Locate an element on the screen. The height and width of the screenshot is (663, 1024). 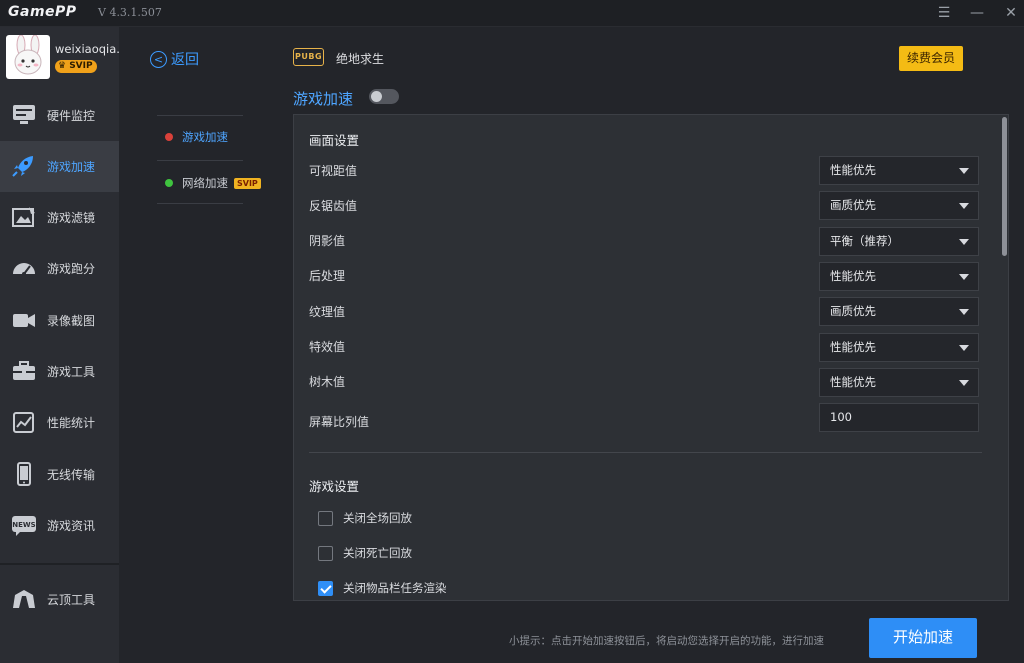
disable-full-replay-checkbox is located at coordinates (325, 518).